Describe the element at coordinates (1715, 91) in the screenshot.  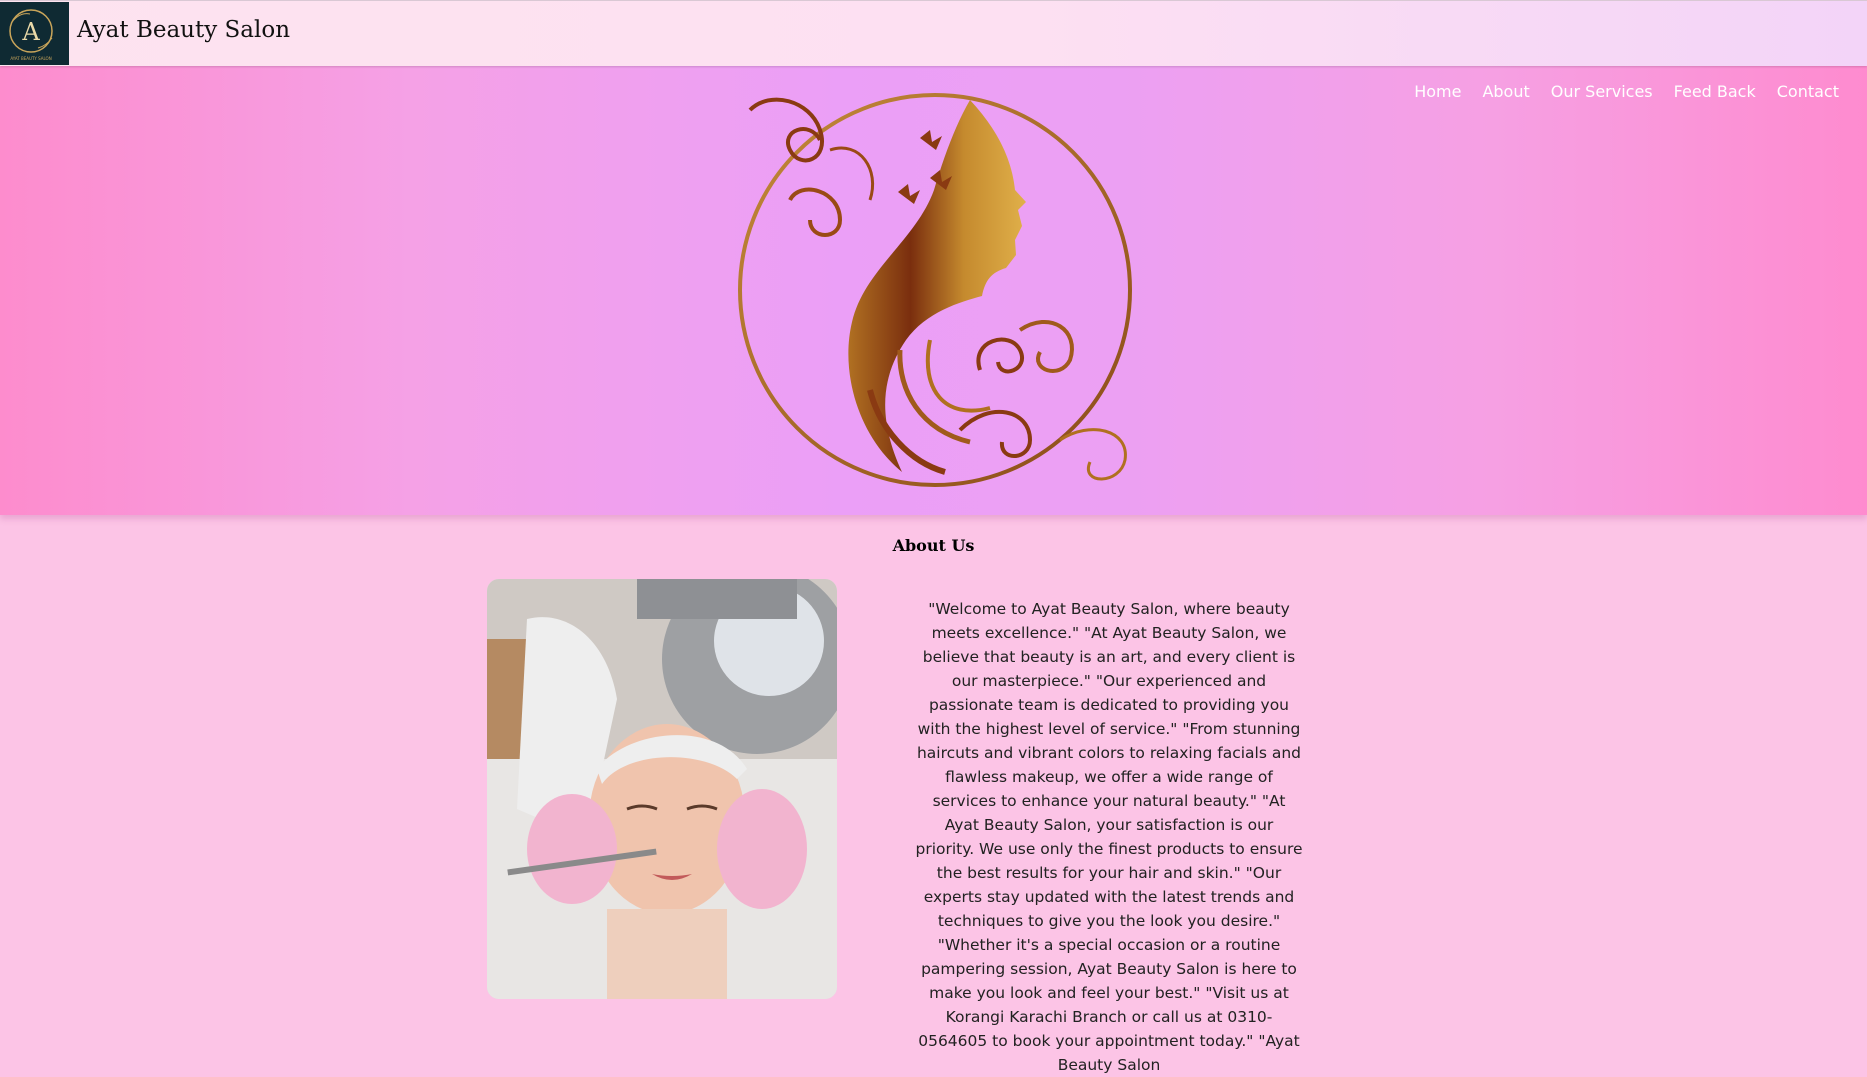
I see `nav-feed-back: Feed Back` at that location.